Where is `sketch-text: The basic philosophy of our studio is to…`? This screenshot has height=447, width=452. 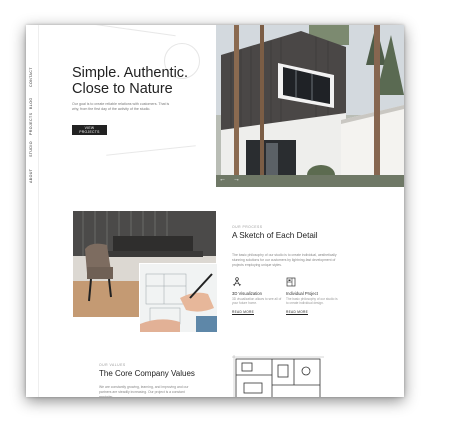 sketch-text: The basic philosophy of our studio is to… is located at coordinates (284, 260).